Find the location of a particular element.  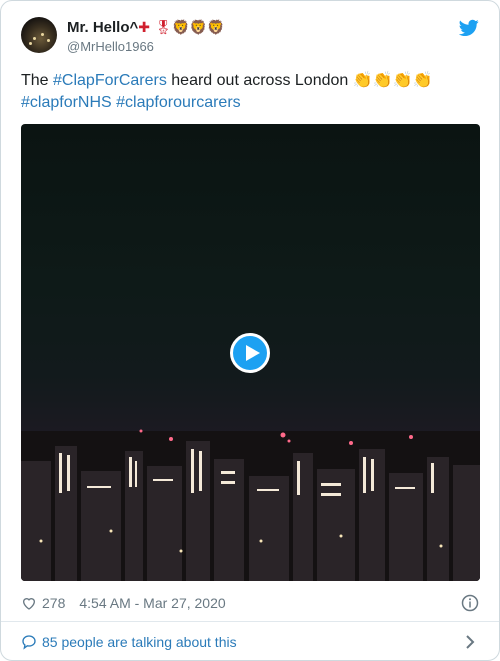

tweet-meta: 278 4:54 AM - Mar 27, 2020 is located at coordinates (250, 603).